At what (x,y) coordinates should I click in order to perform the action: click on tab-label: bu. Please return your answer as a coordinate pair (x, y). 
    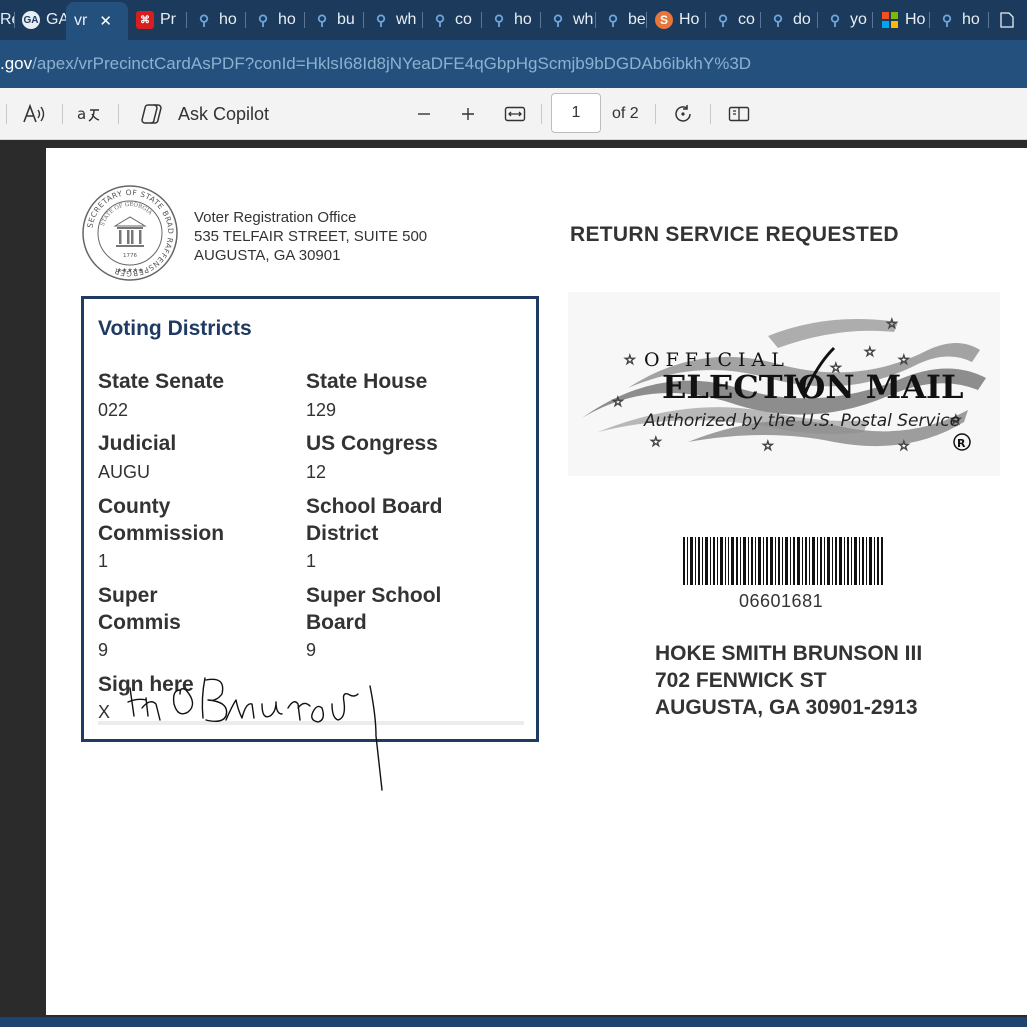
    Looking at the image, I should click on (346, 19).